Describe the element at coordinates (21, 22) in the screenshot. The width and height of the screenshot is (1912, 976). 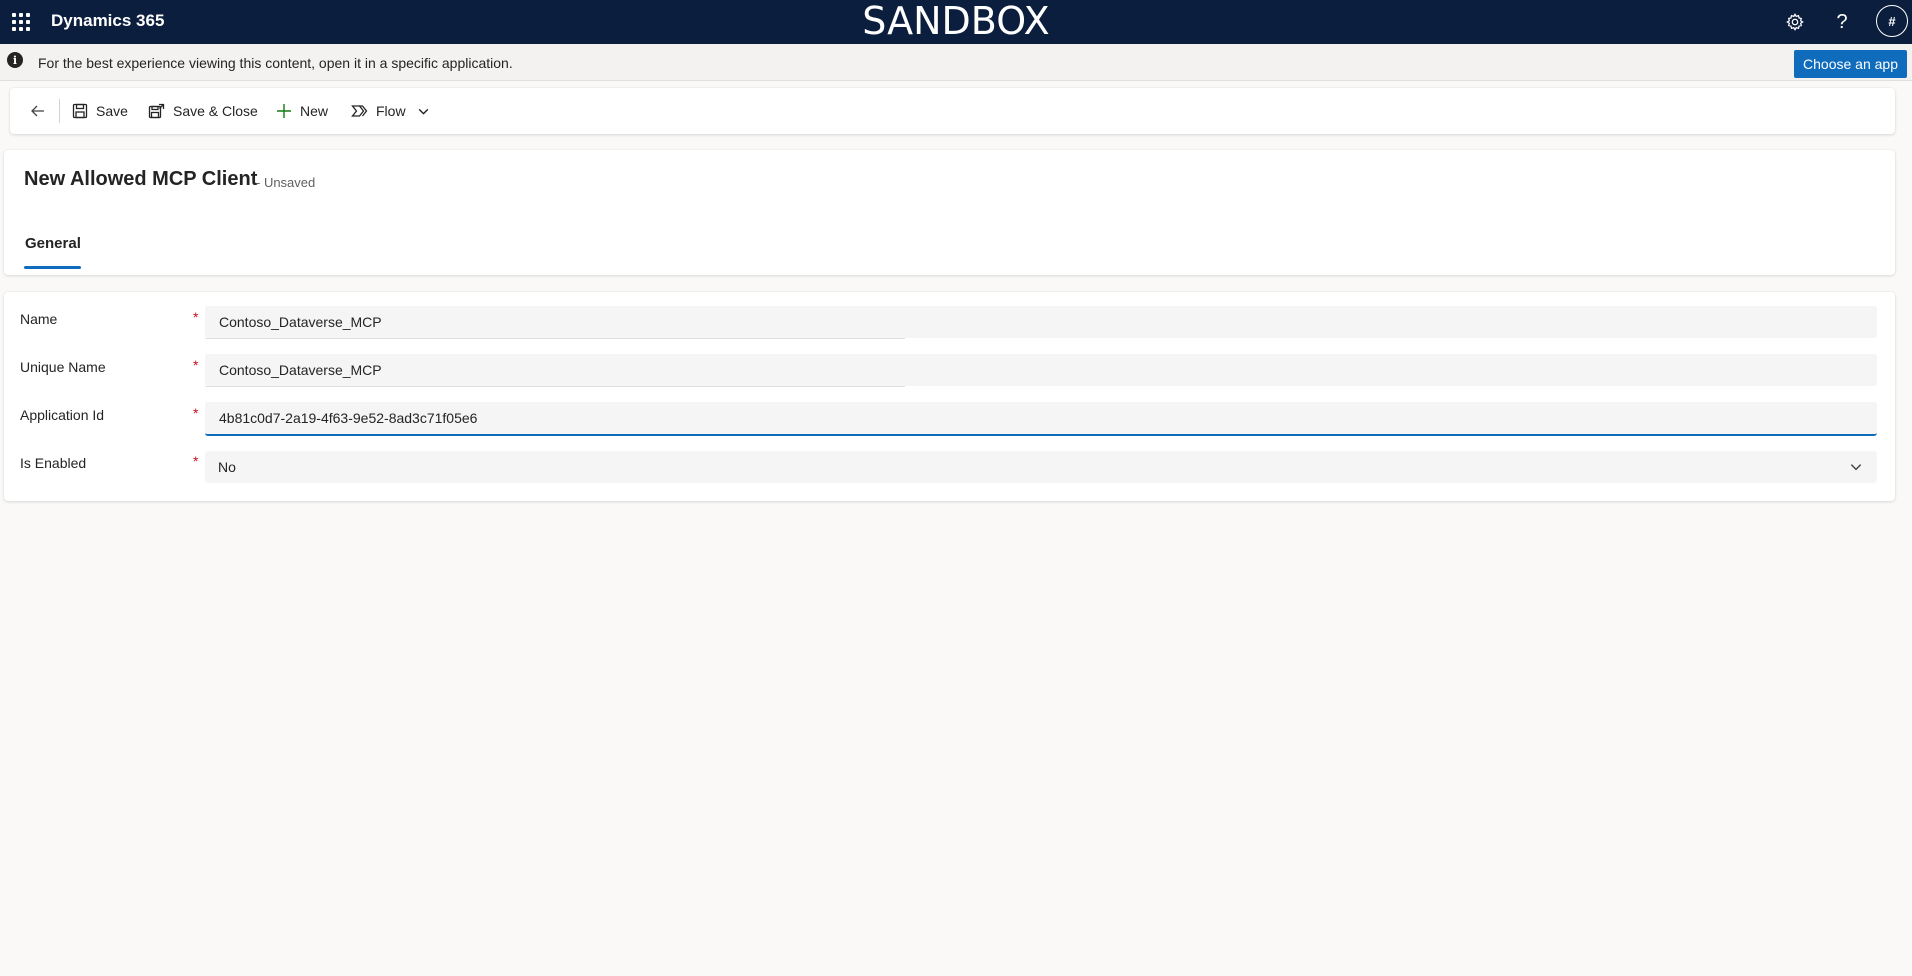
I see `app-launcher-icon` at that location.